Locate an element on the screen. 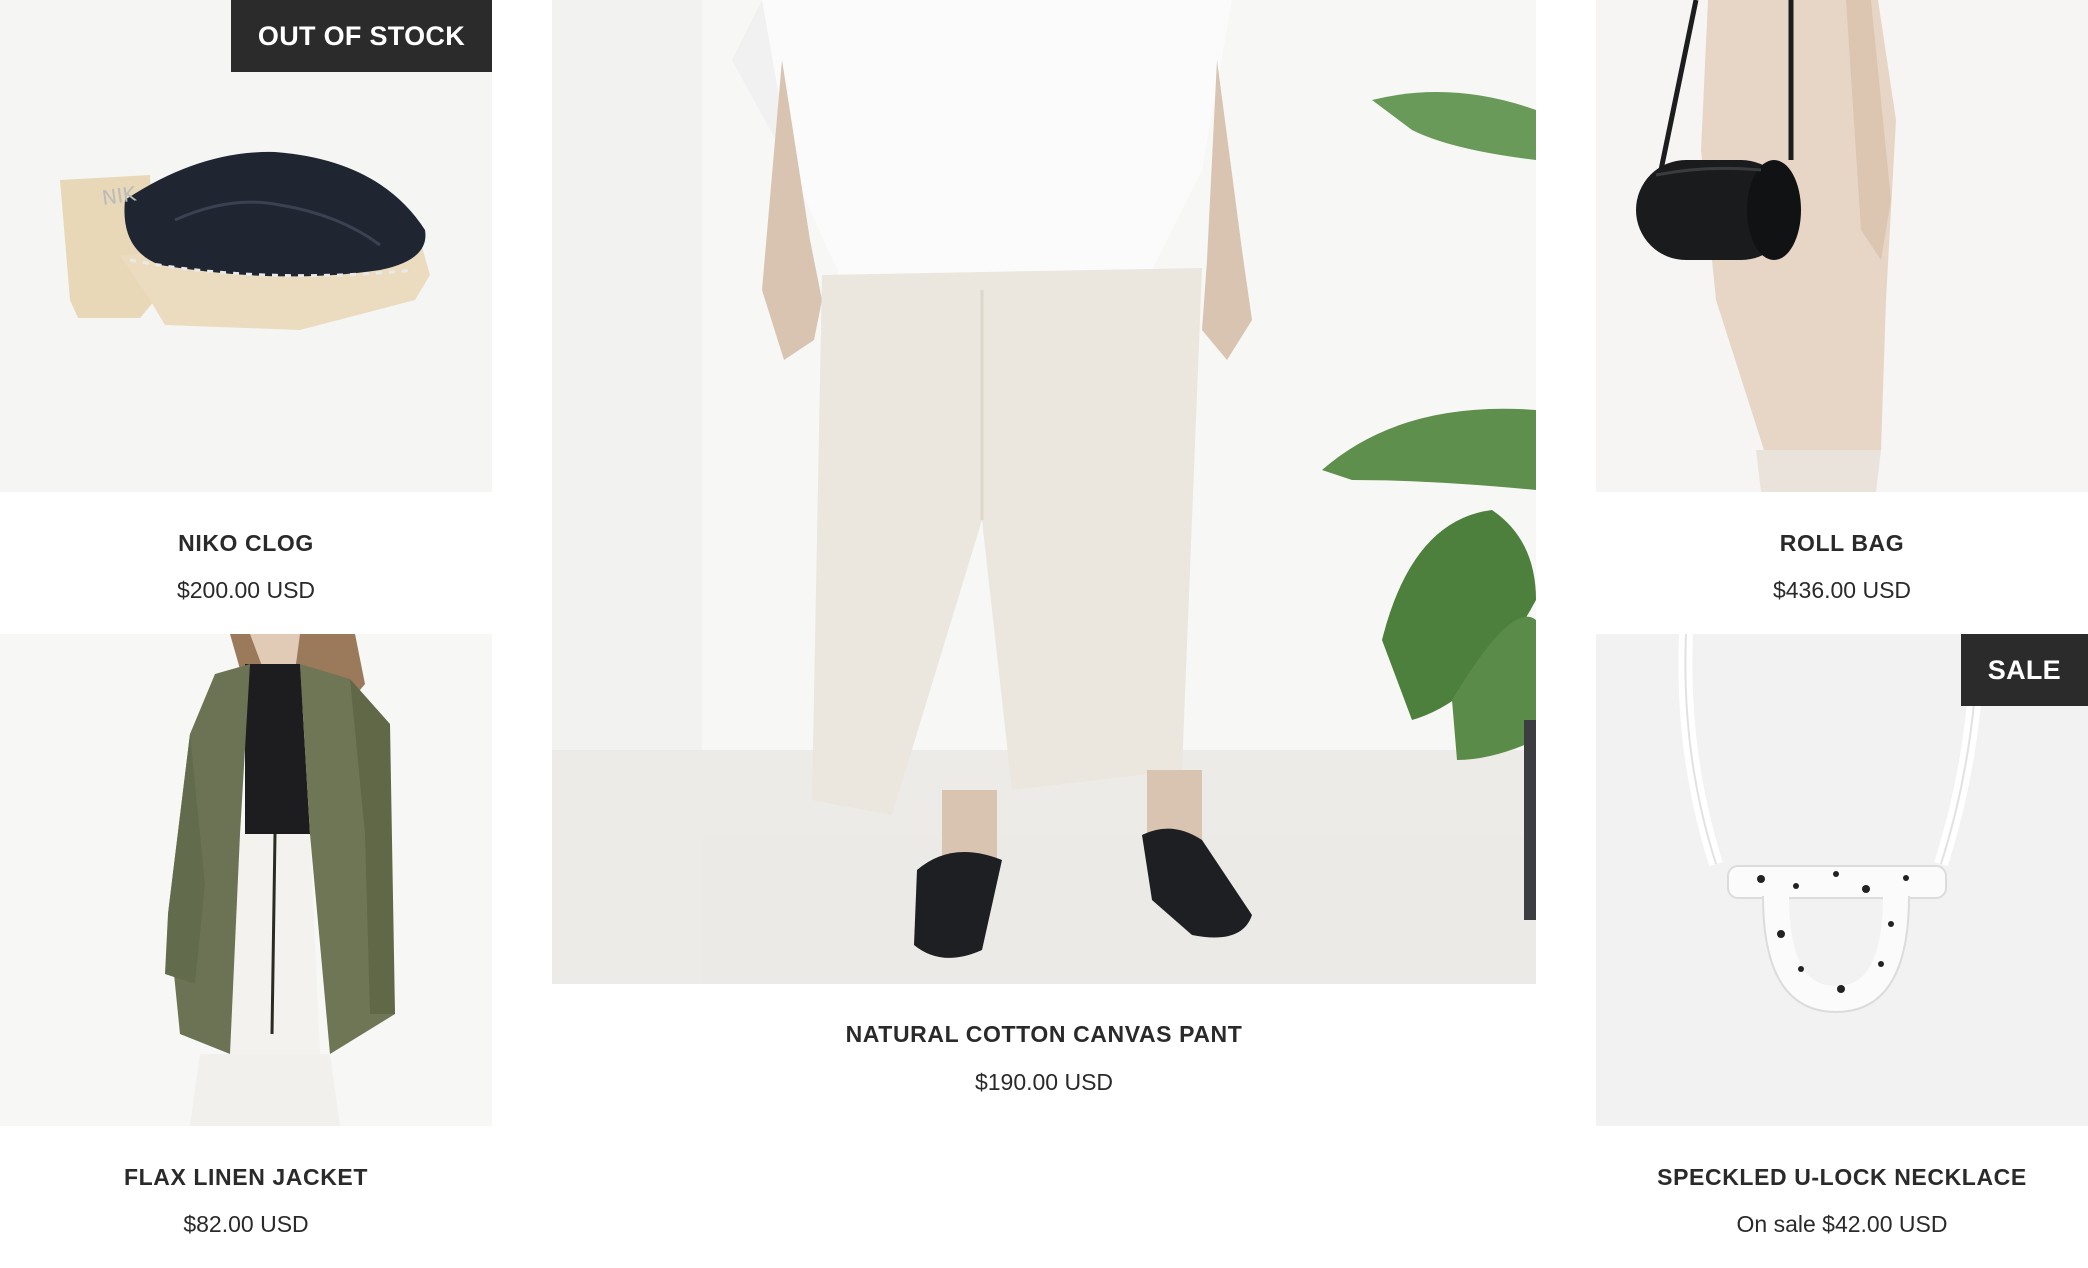  product-title: SPECKLED U-LOCK NECKLACE is located at coordinates (1842, 1177).